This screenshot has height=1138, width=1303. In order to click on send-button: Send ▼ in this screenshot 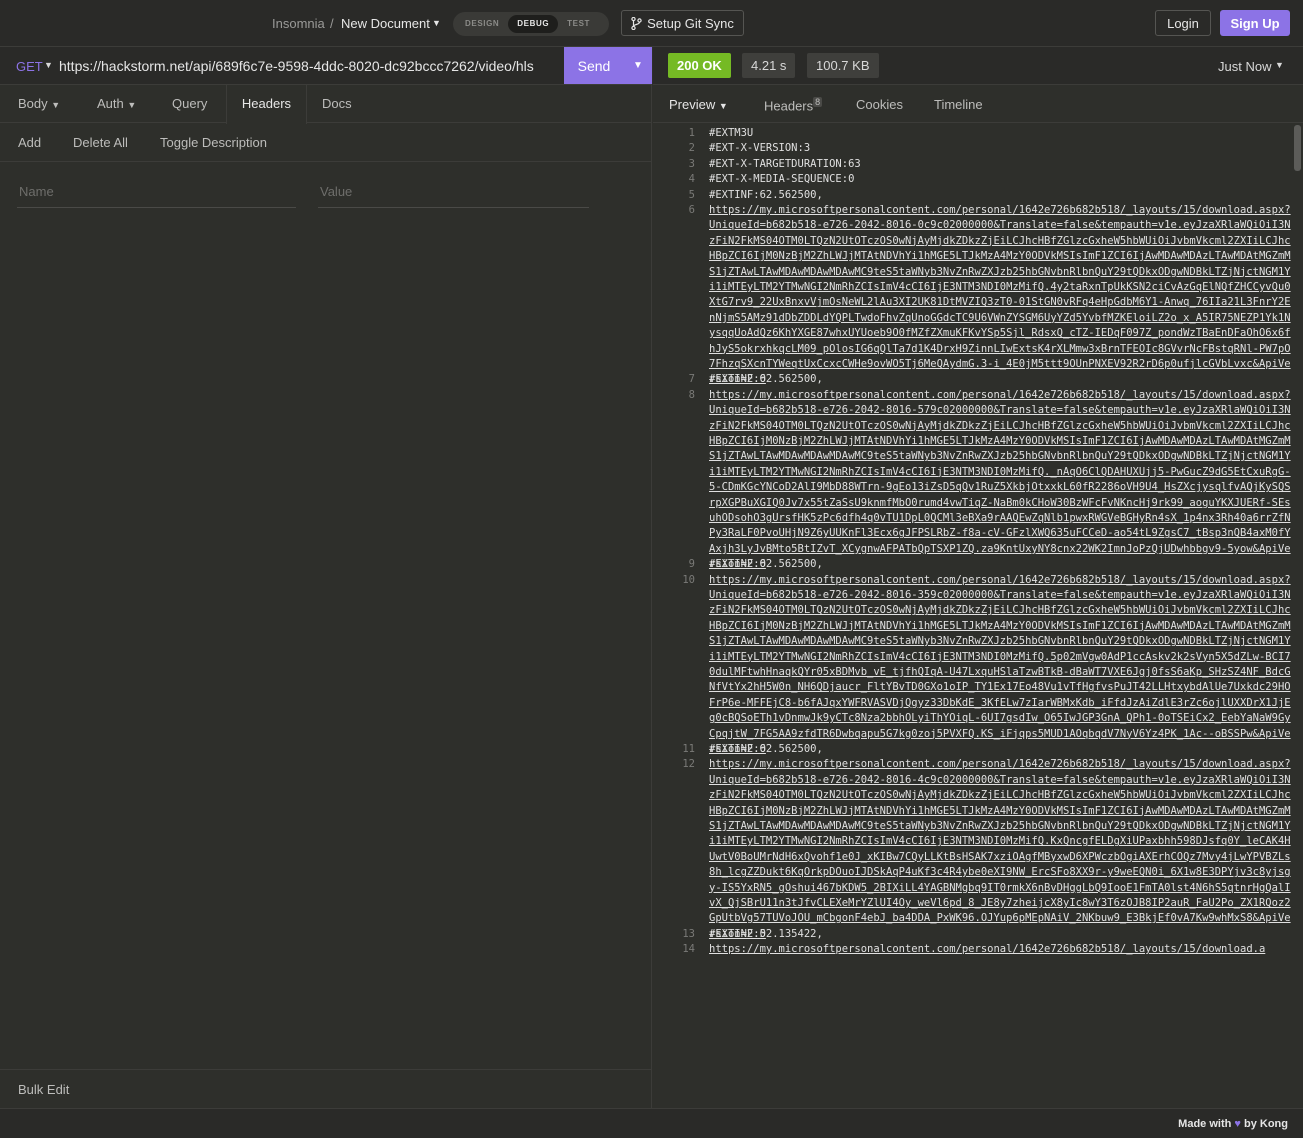, I will do `click(608, 65)`.